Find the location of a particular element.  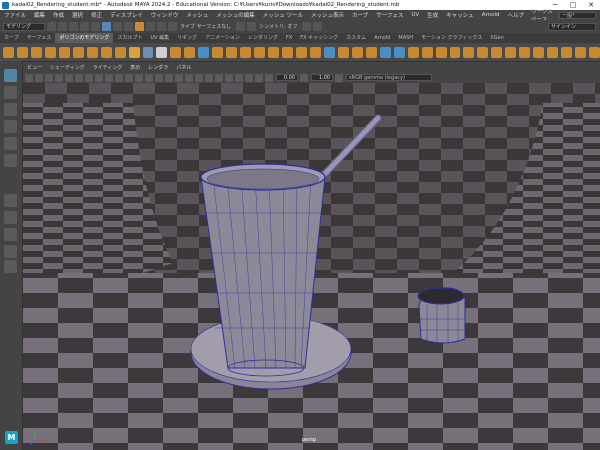

super-shape-icon is located at coordinates (120, 52).